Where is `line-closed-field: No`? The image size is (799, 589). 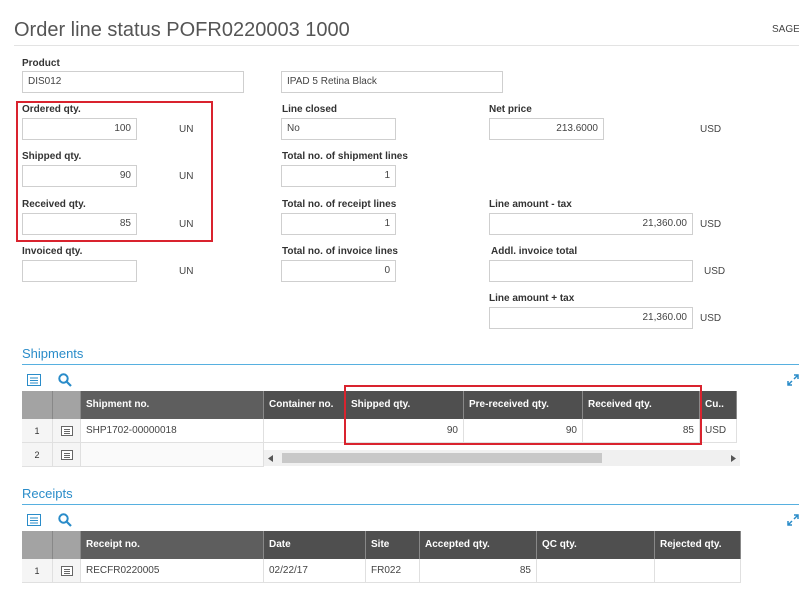
line-closed-field: No is located at coordinates (338, 129).